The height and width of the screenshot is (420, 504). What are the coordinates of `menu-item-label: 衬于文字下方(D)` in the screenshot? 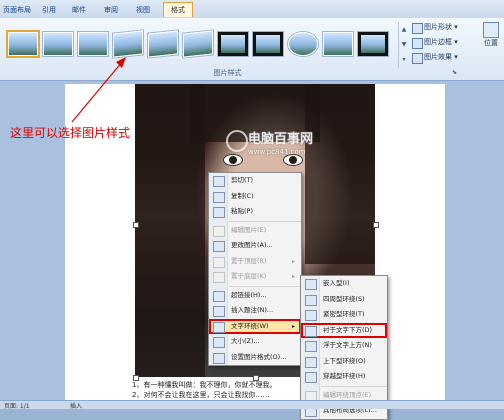 It's located at (348, 329).